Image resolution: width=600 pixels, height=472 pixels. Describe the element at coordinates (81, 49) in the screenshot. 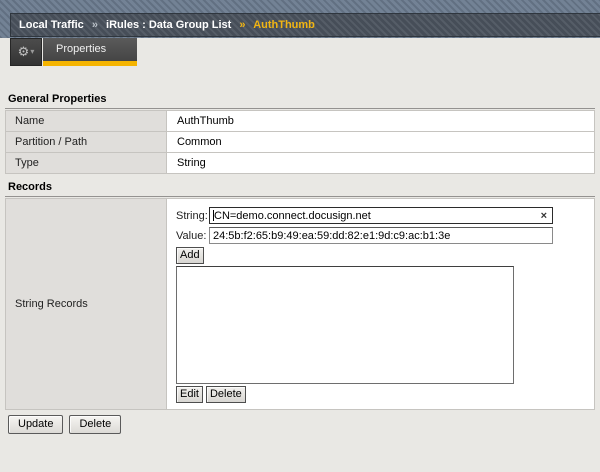

I see `tab-properties-label: Properties` at that location.